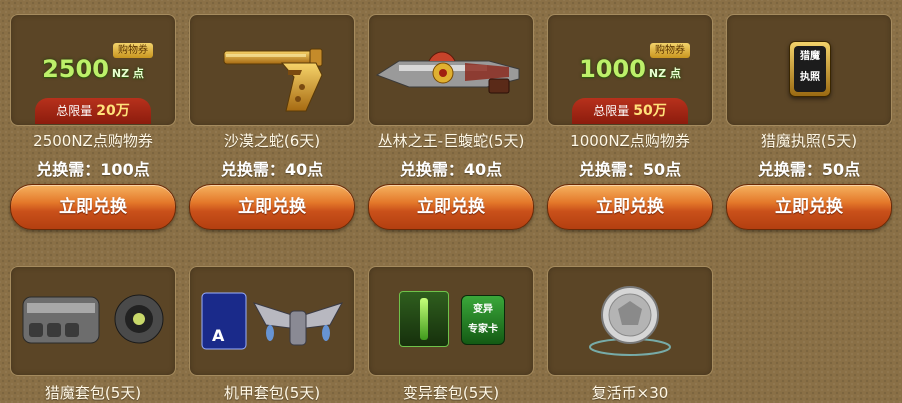  Describe the element at coordinates (809, 141) in the screenshot. I see `item-name: 猎魔执照(5天)` at that location.